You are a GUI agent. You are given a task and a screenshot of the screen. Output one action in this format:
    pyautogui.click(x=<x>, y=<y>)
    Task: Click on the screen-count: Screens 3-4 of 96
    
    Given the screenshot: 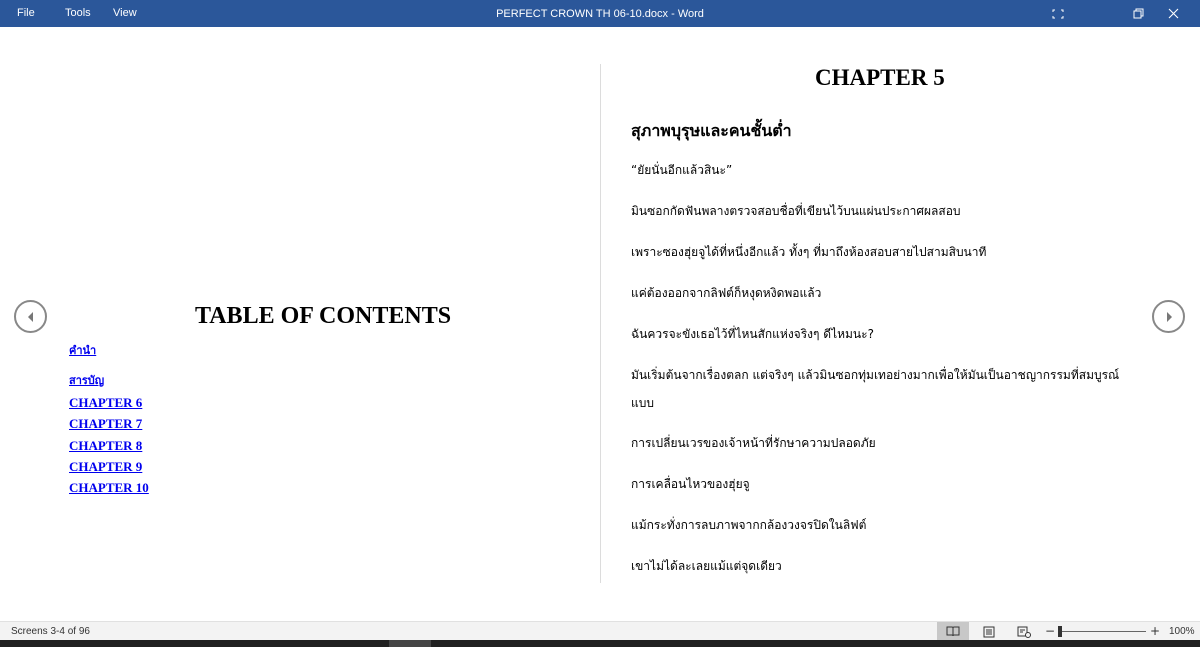 What is the action you would take?
    pyautogui.click(x=50, y=631)
    